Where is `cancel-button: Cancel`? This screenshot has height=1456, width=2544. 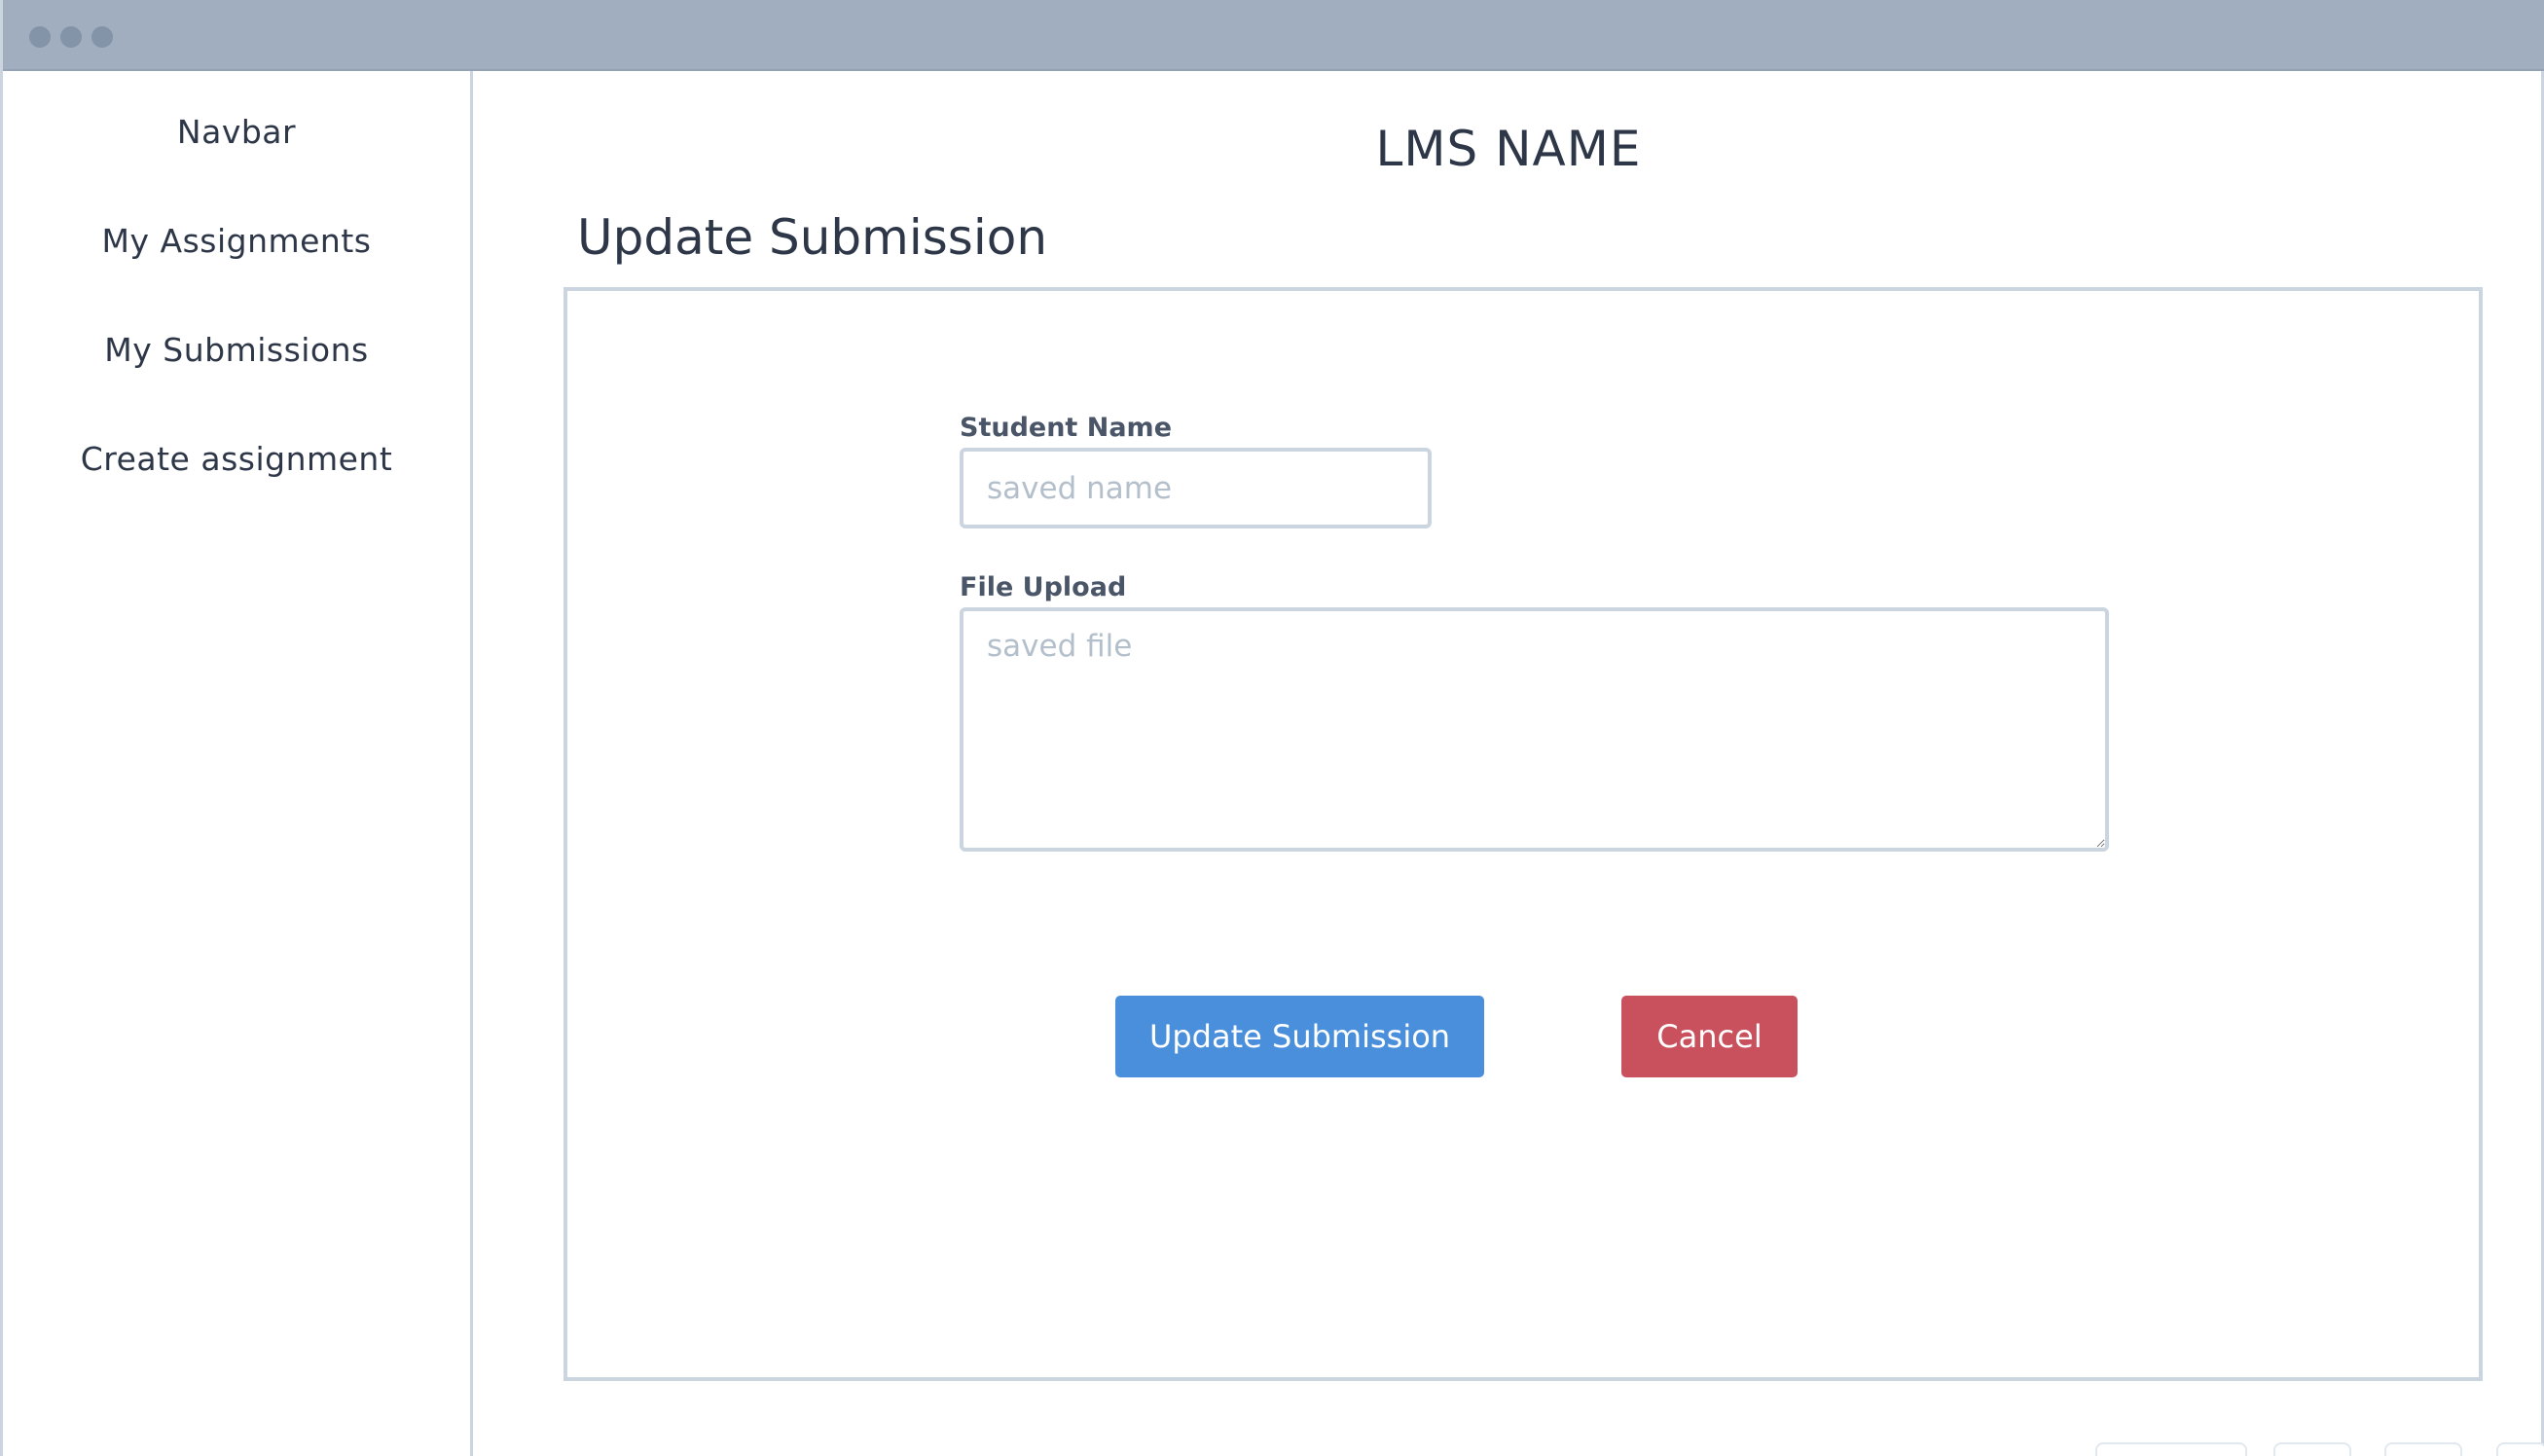
cancel-button: Cancel is located at coordinates (1709, 1036).